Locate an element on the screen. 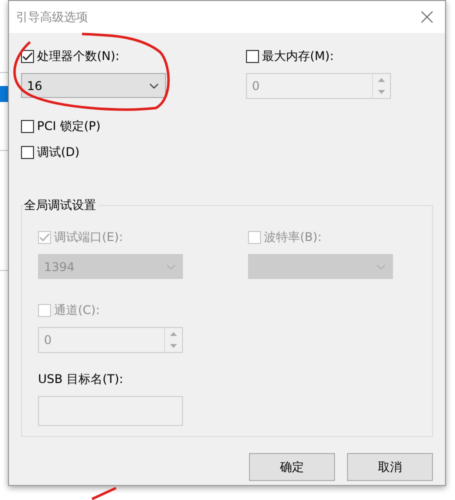  checkbox-label: 处理器个数(N): is located at coordinates (78, 56).